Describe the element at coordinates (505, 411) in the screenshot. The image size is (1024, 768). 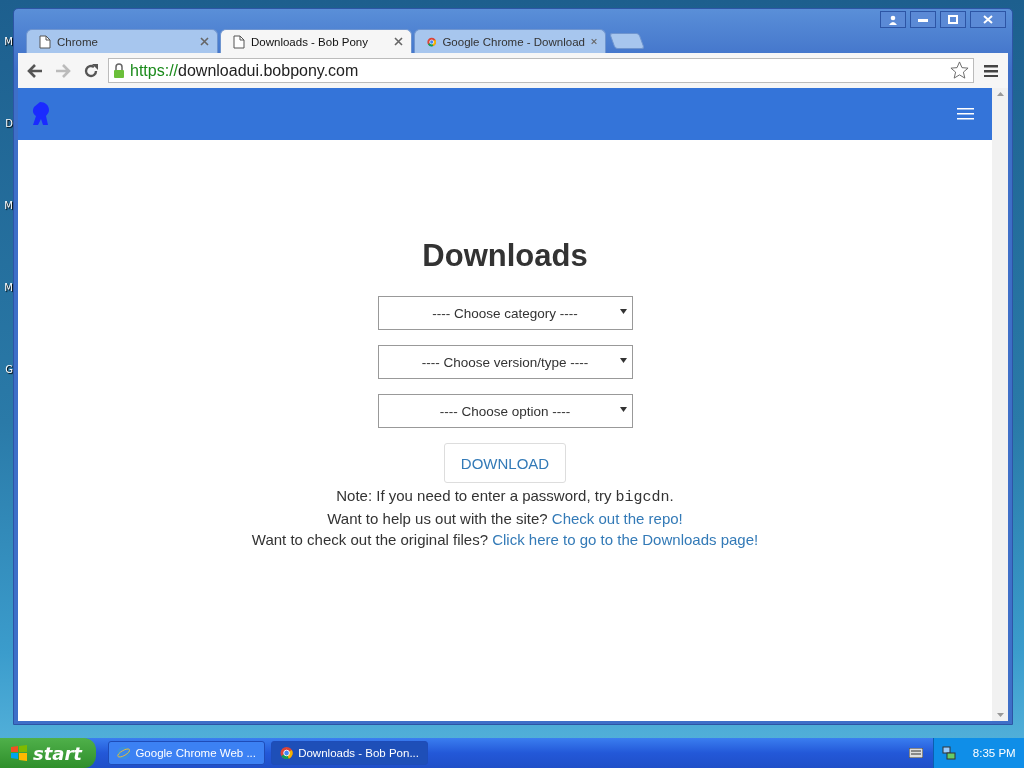
I see `dropdown: ---- Choose option ----` at that location.